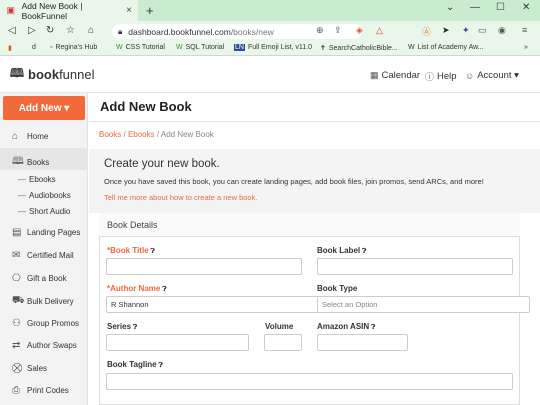 This screenshot has width=540, height=405. I want to click on calendar-icon: ▦, so click(374, 75).